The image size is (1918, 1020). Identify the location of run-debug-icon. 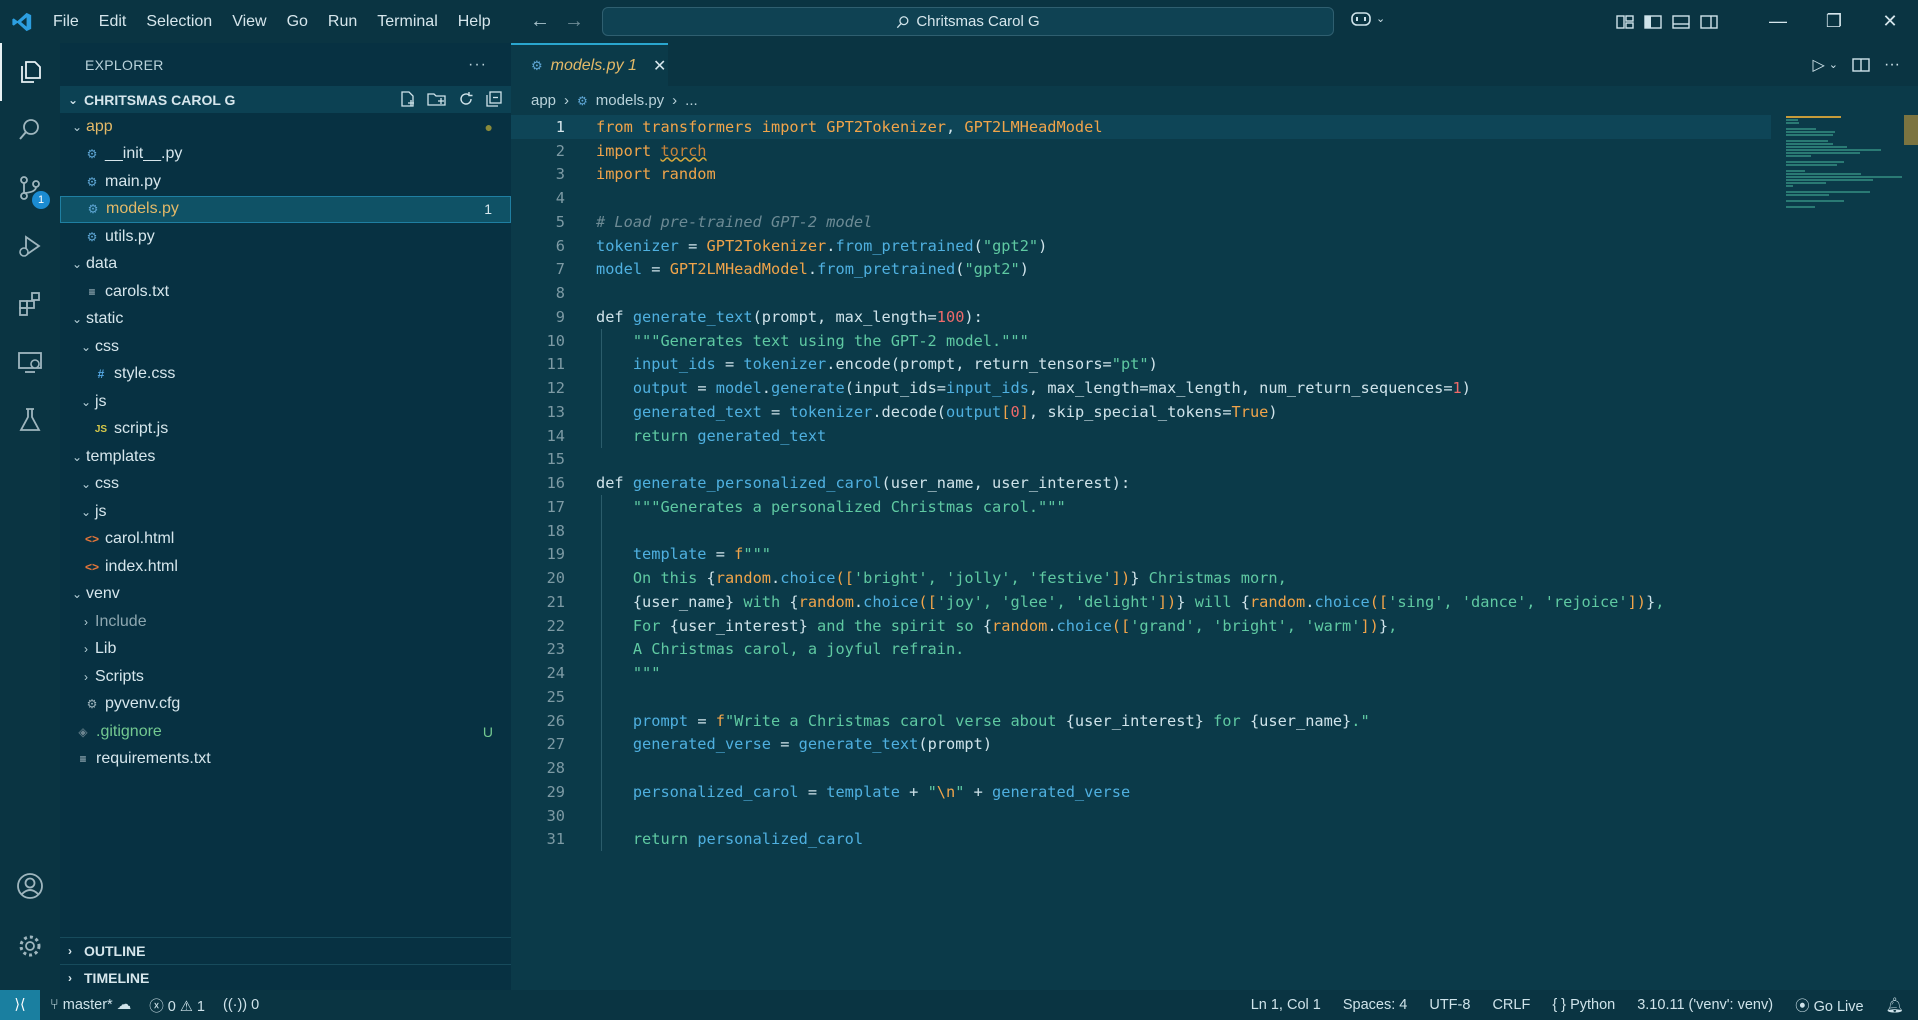
(30, 246).